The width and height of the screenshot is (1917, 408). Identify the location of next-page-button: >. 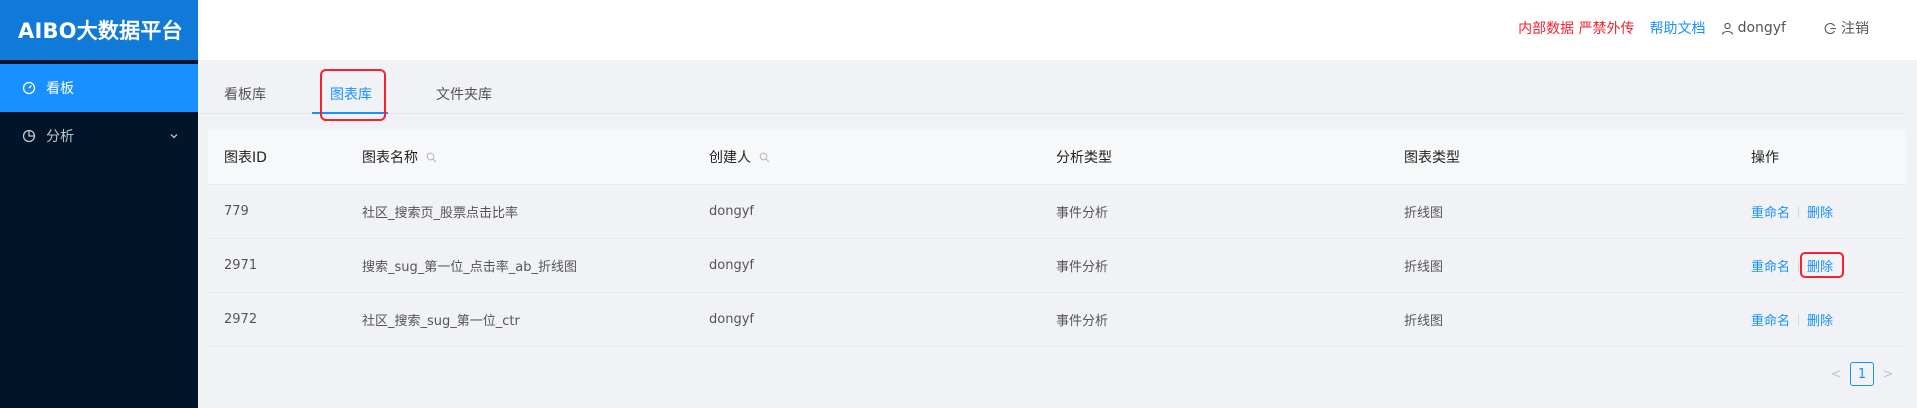
(1888, 374).